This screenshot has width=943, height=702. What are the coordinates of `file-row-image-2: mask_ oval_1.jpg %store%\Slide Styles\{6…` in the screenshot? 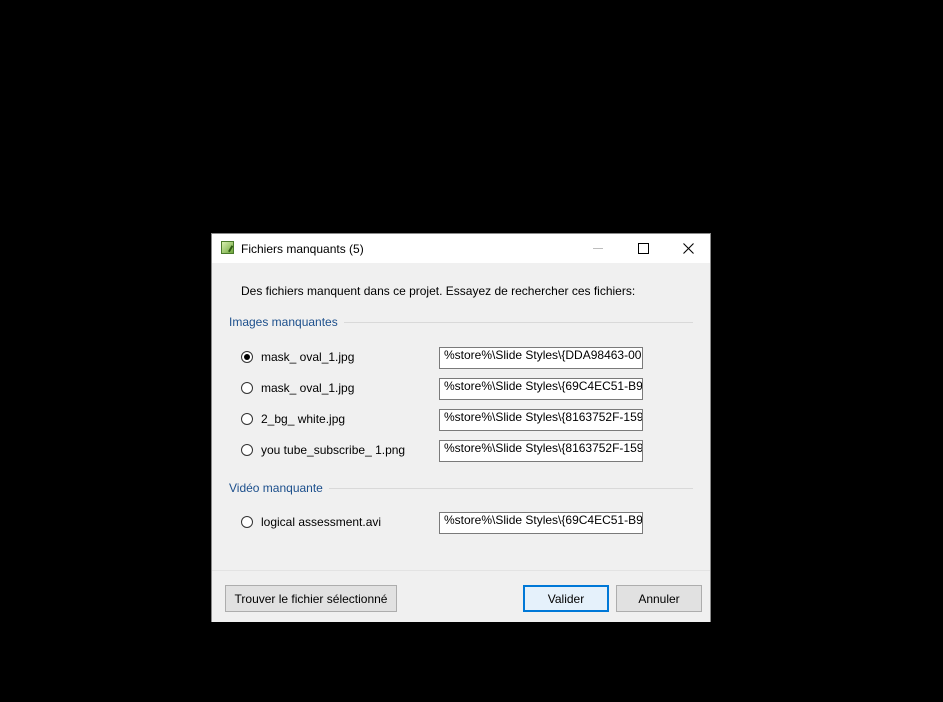 It's located at (443, 389).